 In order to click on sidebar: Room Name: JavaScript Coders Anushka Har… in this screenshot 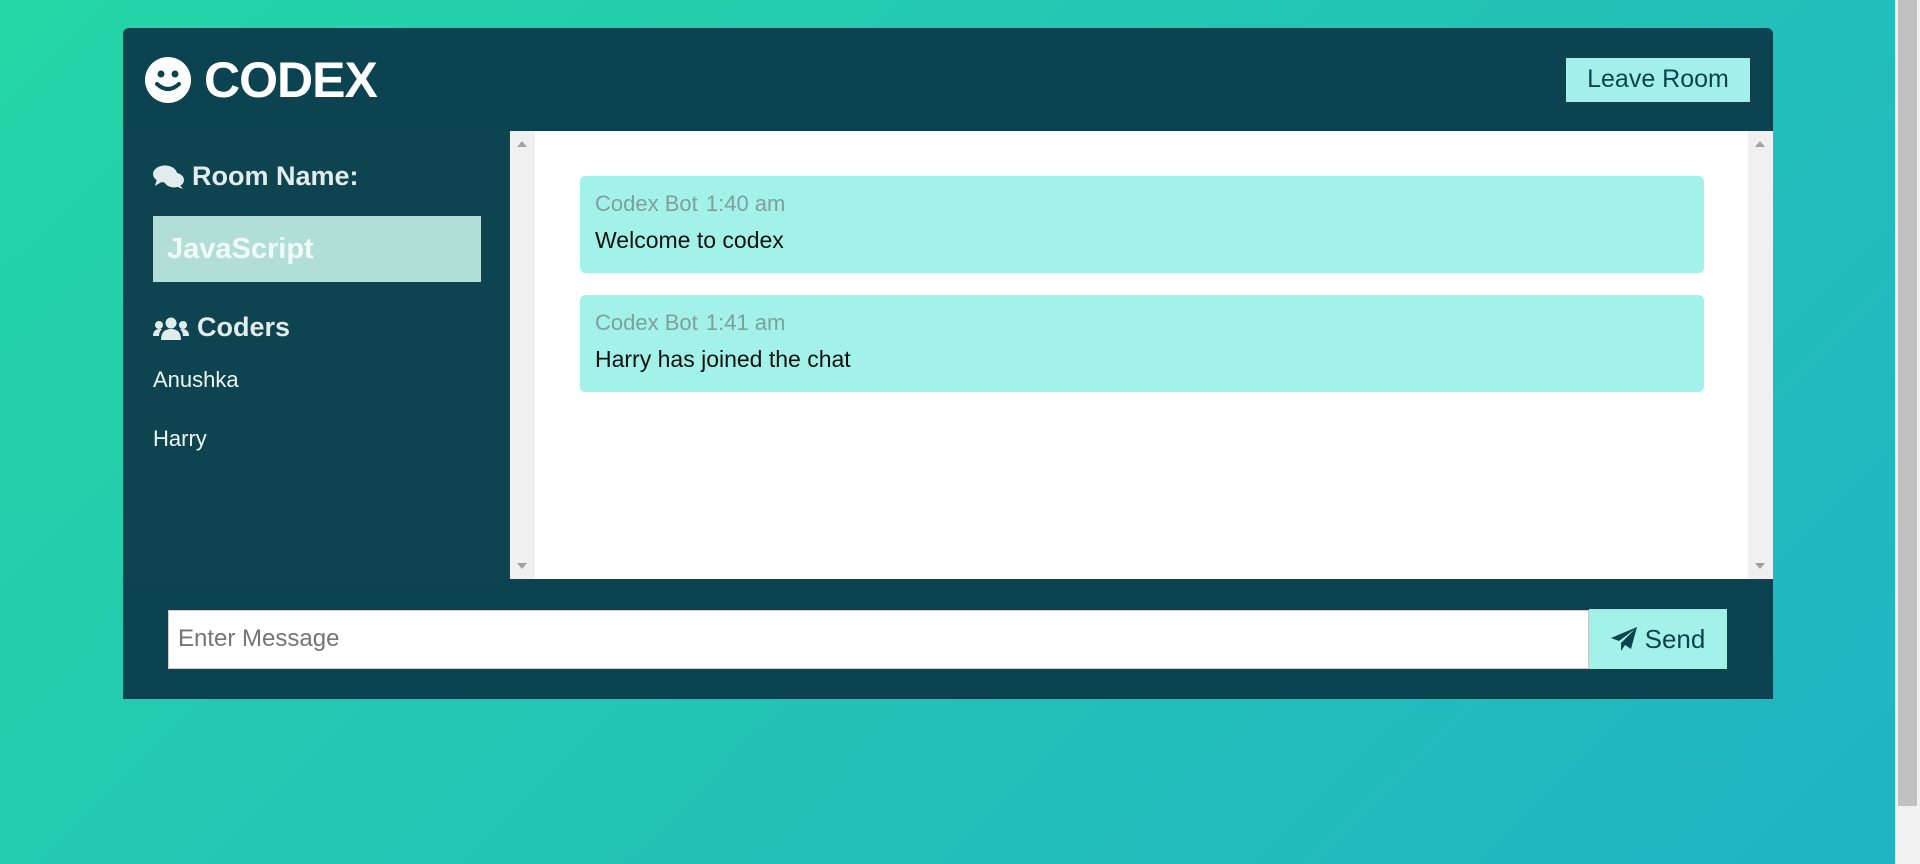, I will do `click(316, 355)`.